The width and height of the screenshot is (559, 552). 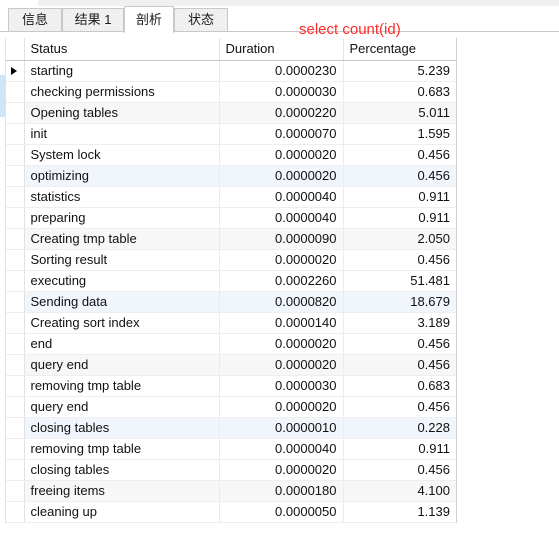 I want to click on table-row: starting 0.0000230 5.239, so click(x=231, y=71).